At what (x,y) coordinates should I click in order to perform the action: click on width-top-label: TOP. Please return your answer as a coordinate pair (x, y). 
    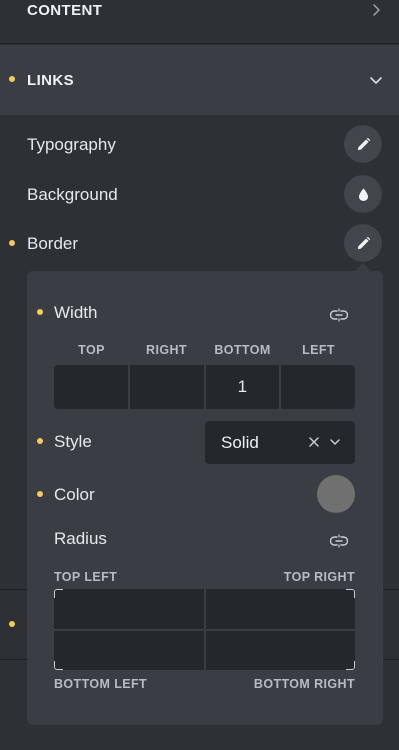
    Looking at the image, I should click on (91, 350).